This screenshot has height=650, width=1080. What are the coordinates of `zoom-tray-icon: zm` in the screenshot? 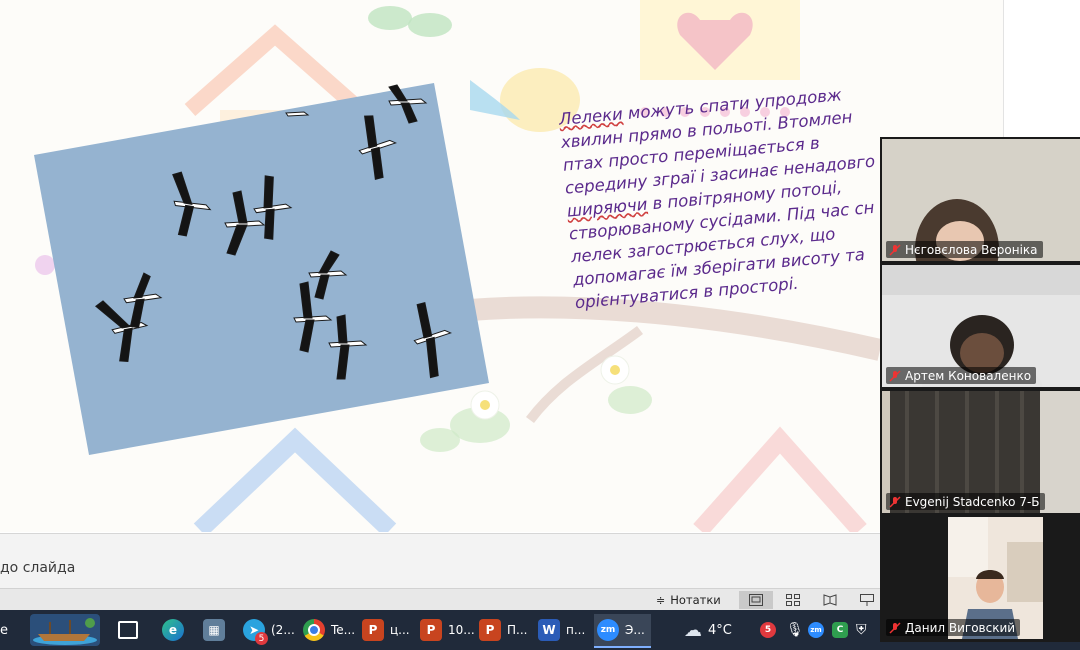 It's located at (816, 630).